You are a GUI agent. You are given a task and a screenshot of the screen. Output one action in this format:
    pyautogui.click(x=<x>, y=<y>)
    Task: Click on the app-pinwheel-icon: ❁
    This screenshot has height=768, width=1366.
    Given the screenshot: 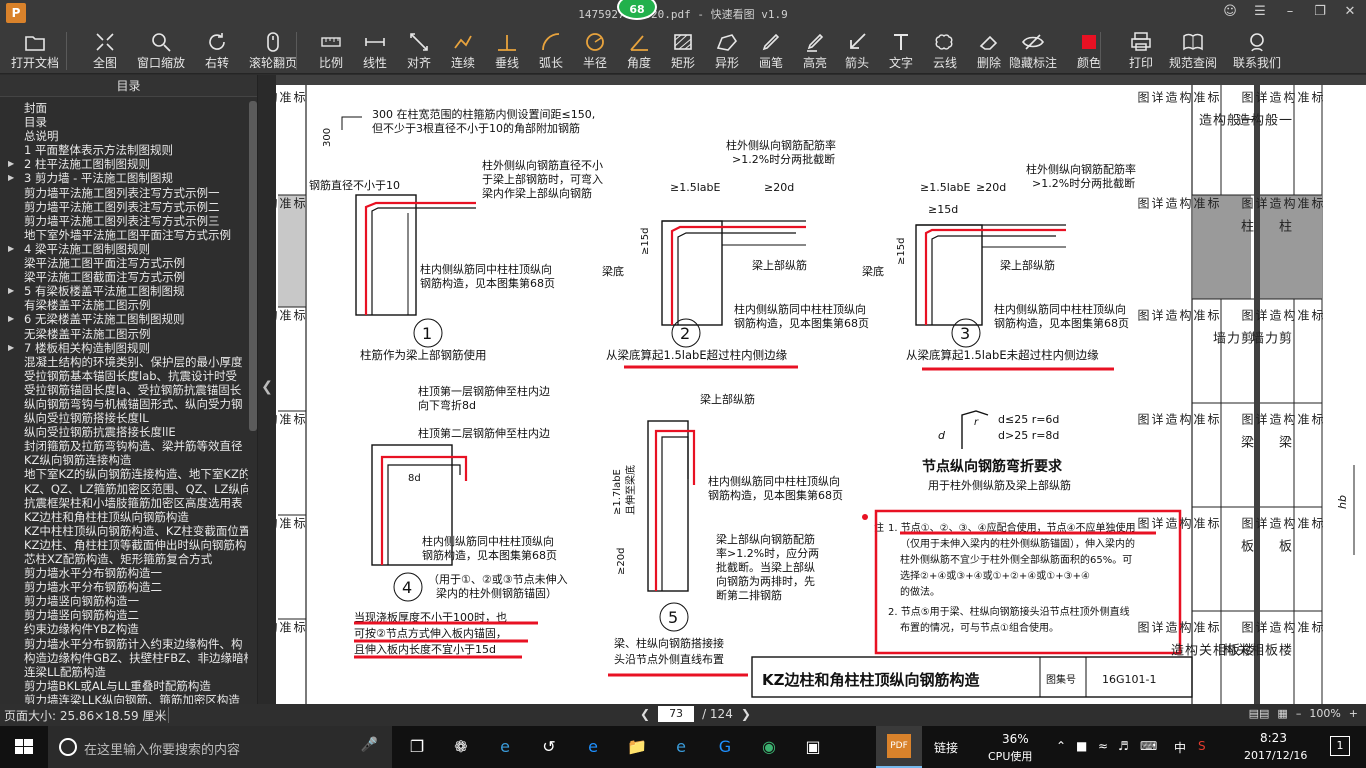 What is the action you would take?
    pyautogui.click(x=461, y=747)
    